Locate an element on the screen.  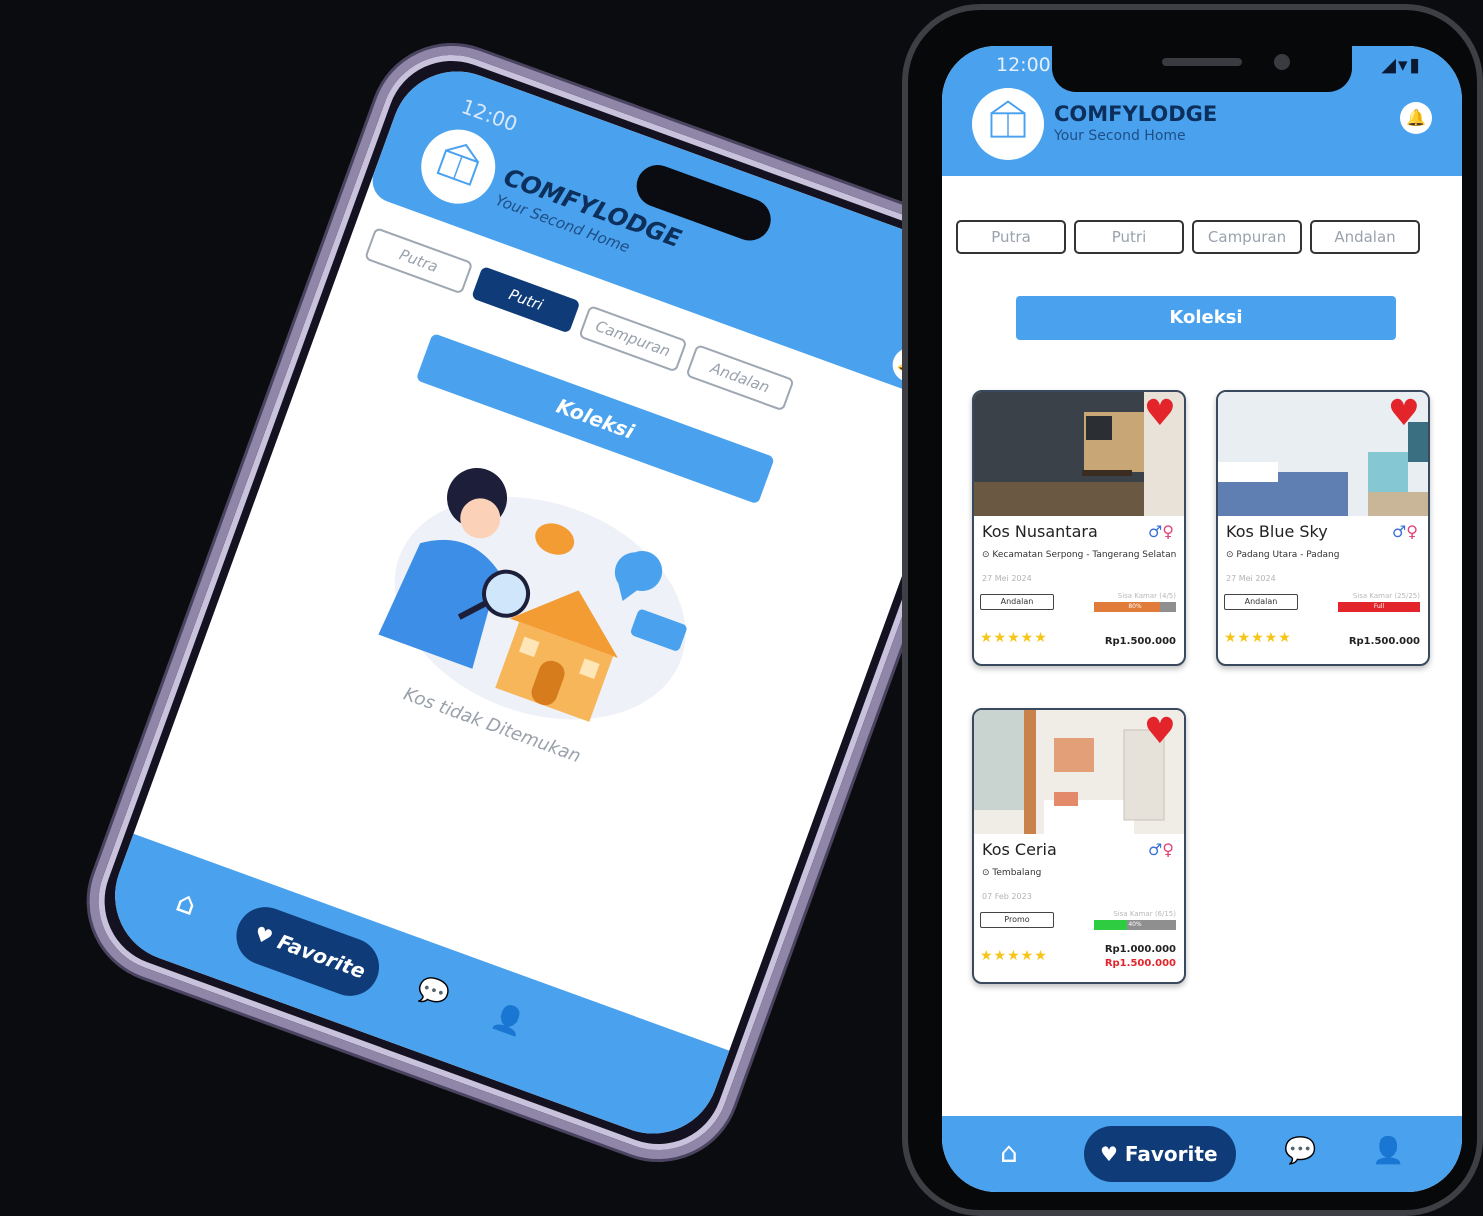
tab-andalan: Andalan is located at coordinates (740, 377).